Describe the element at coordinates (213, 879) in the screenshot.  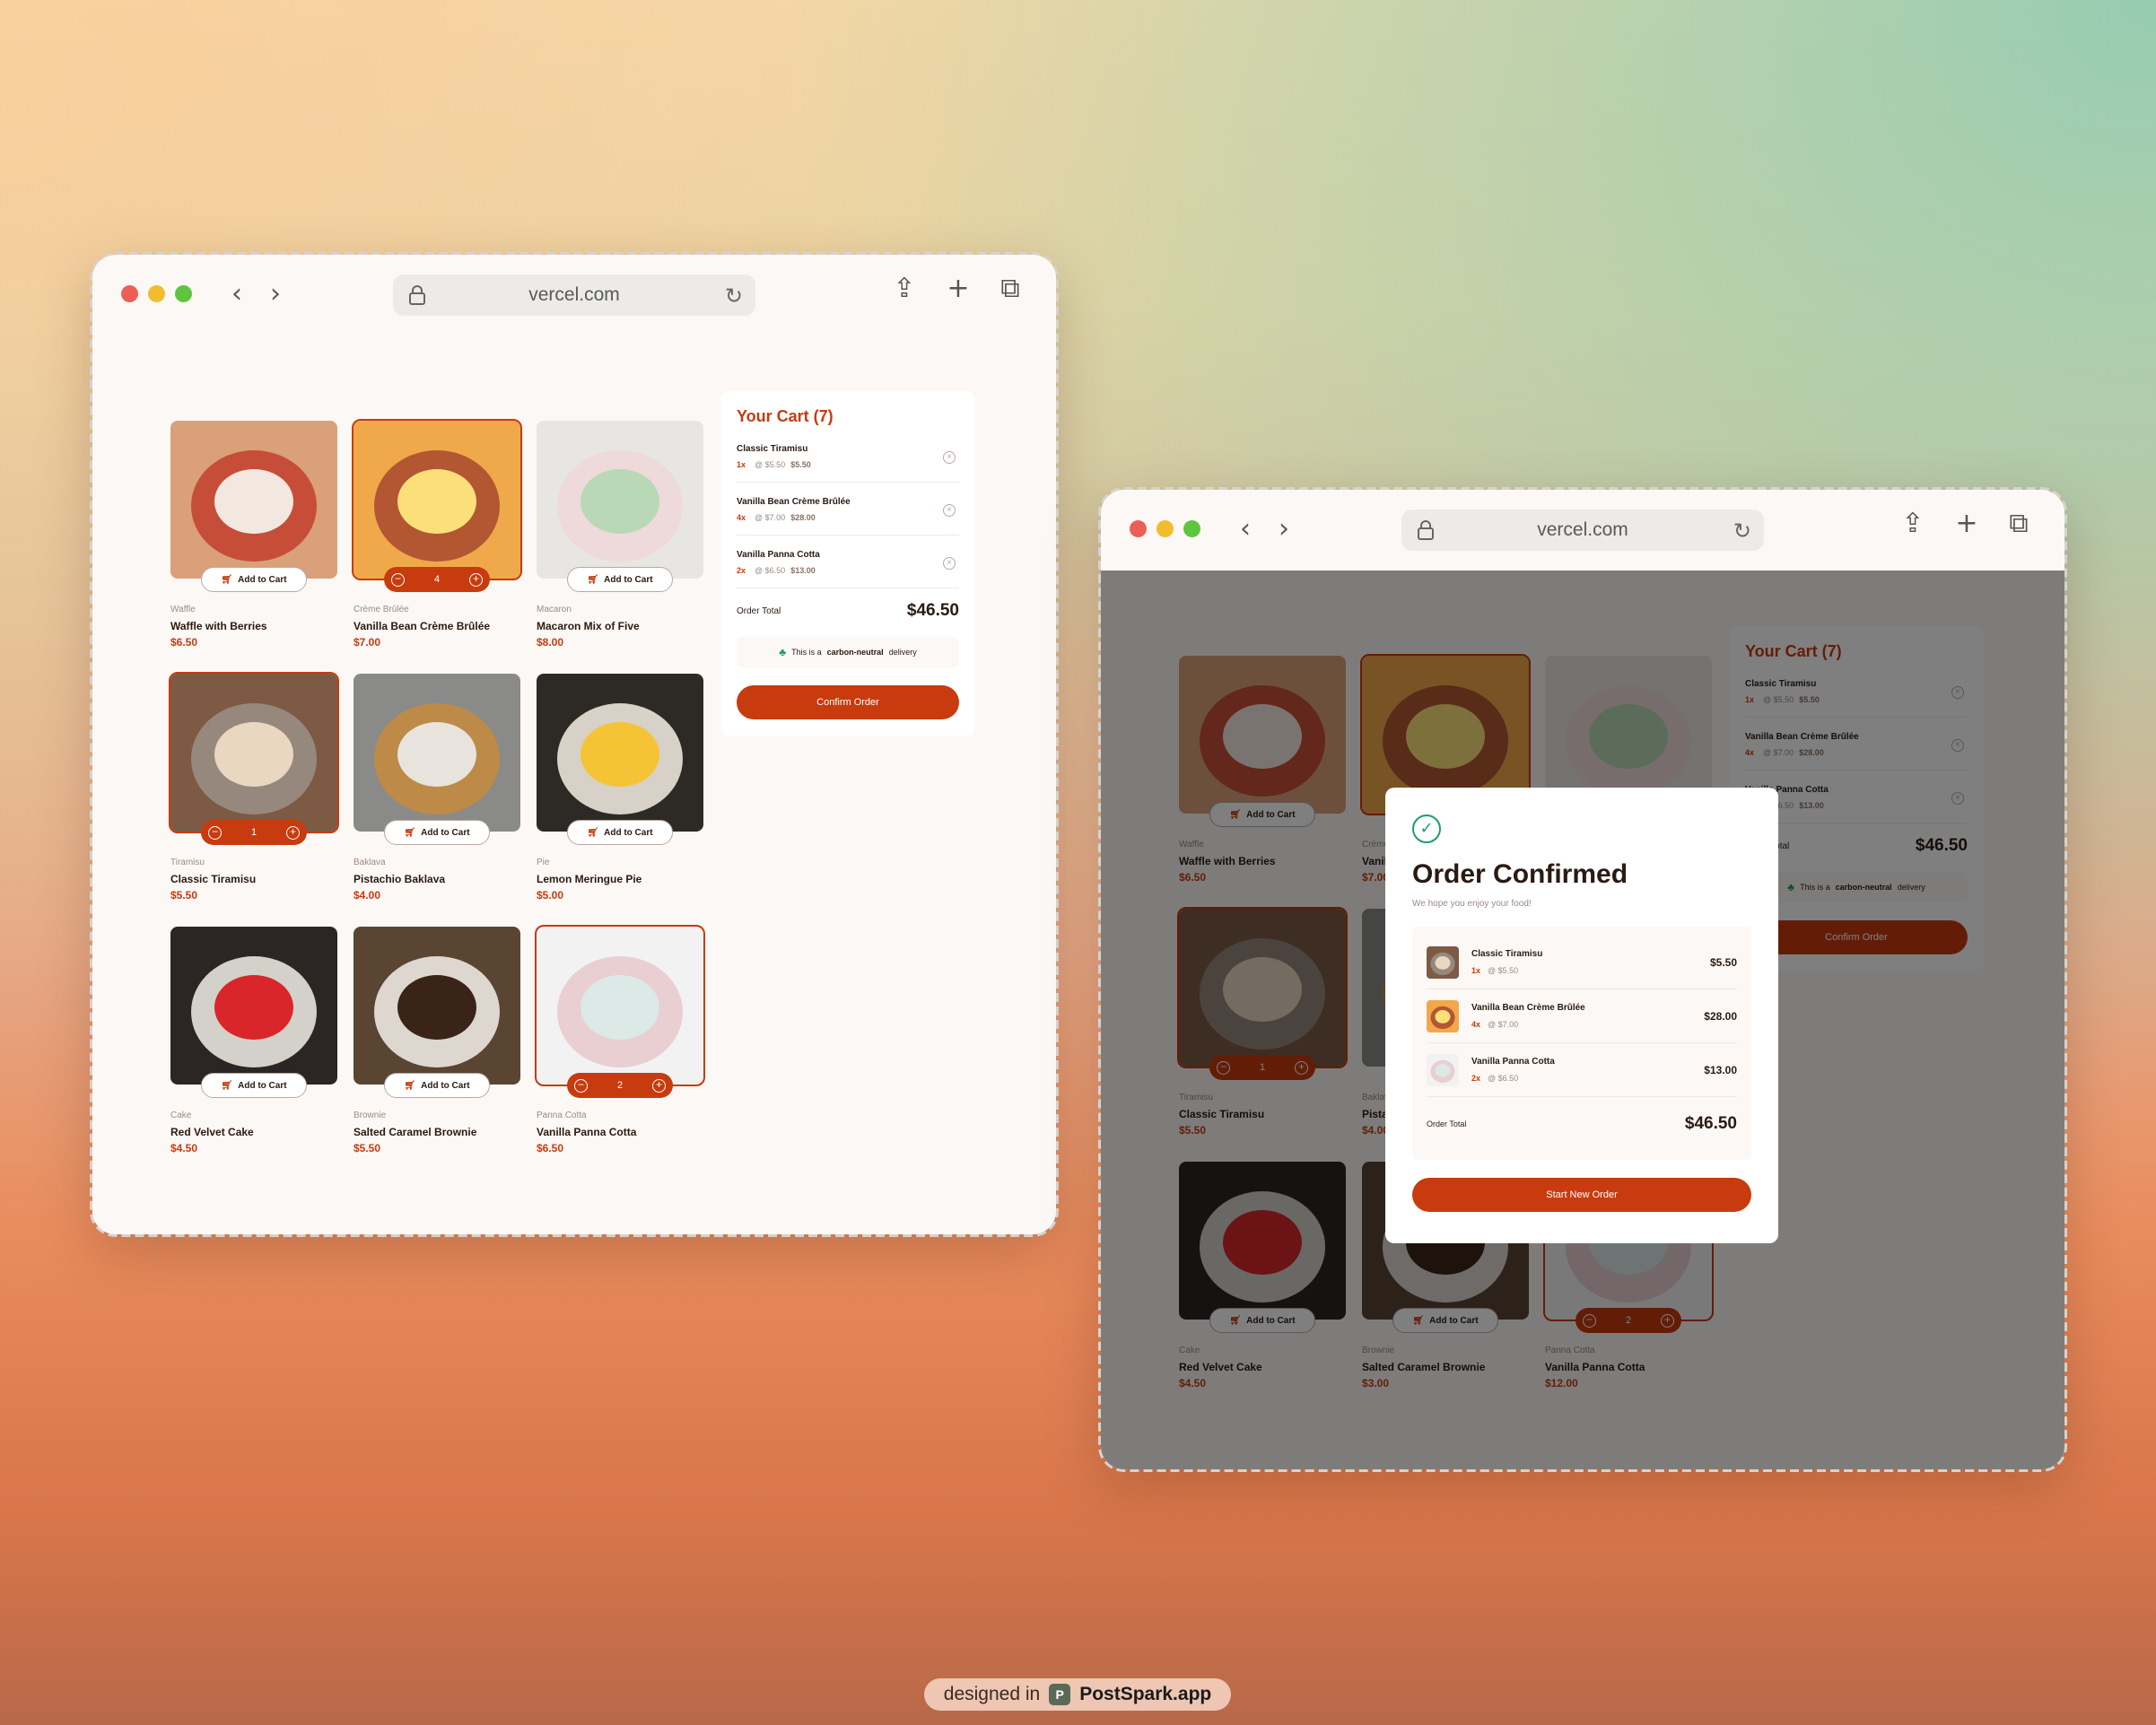
I see `product-name: Classic Tiramisu` at that location.